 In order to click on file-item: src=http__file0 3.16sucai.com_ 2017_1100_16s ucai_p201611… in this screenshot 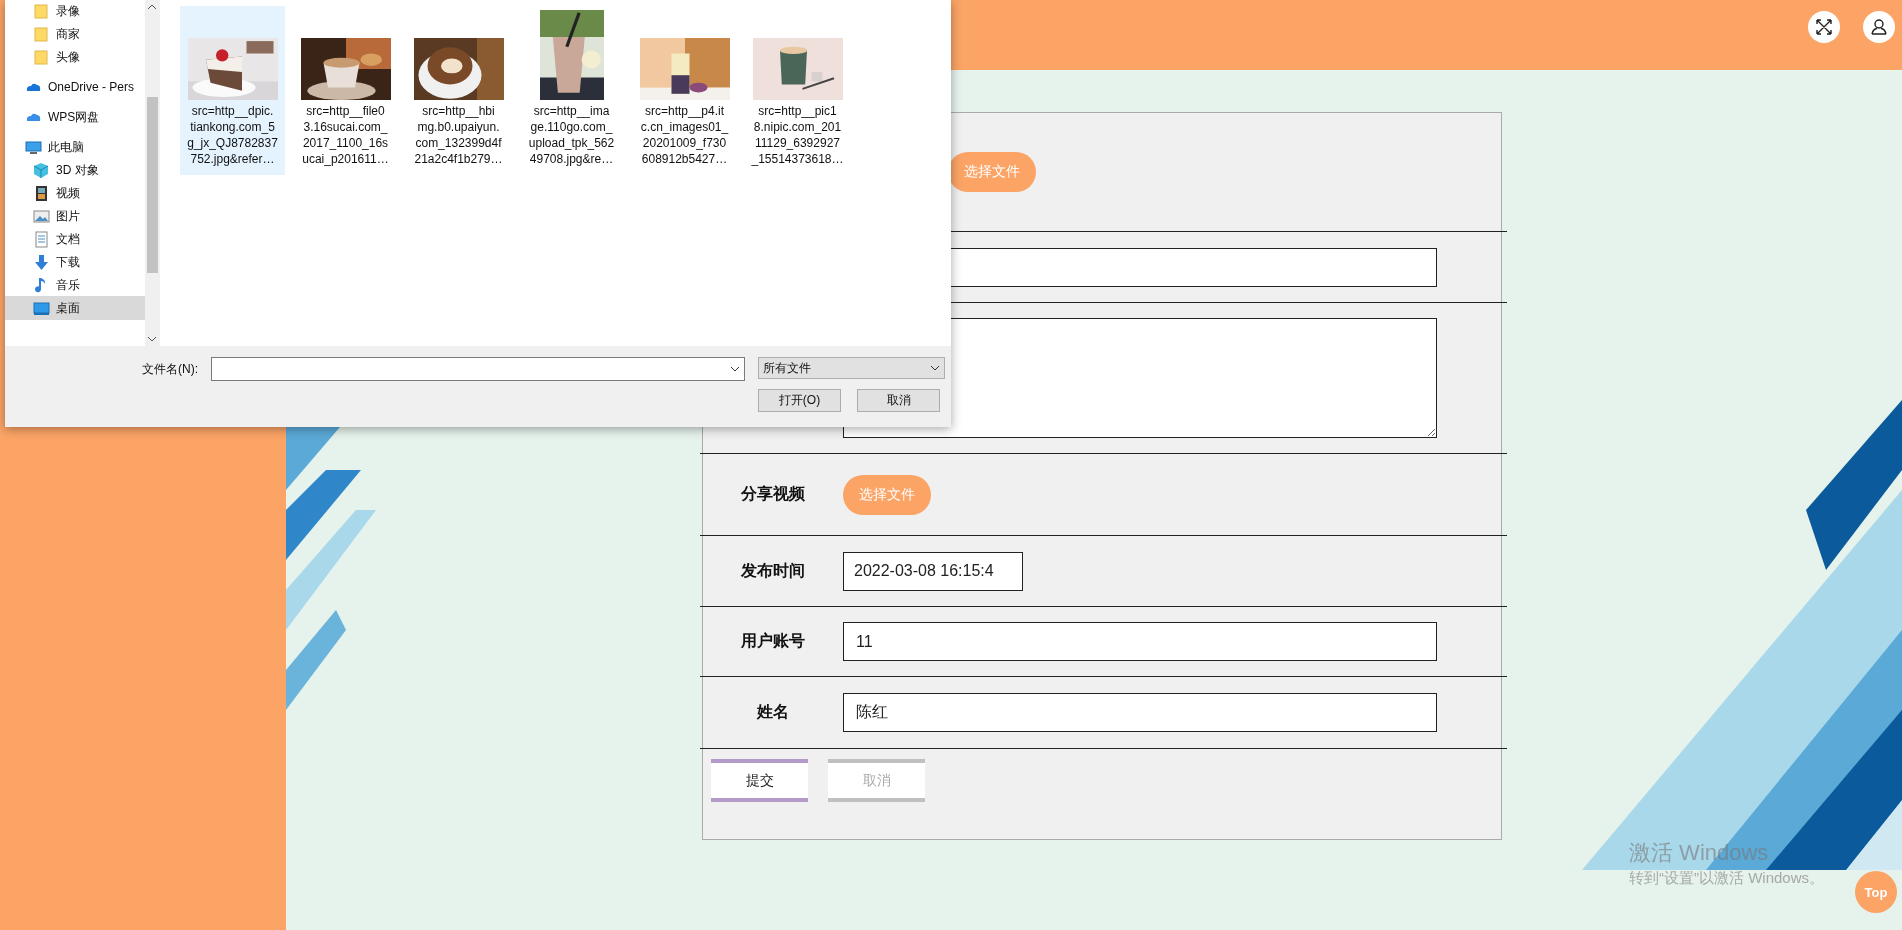, I will do `click(345, 90)`.